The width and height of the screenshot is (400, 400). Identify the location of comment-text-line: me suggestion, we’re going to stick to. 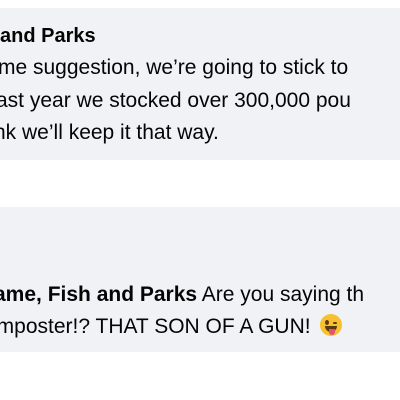
(174, 67).